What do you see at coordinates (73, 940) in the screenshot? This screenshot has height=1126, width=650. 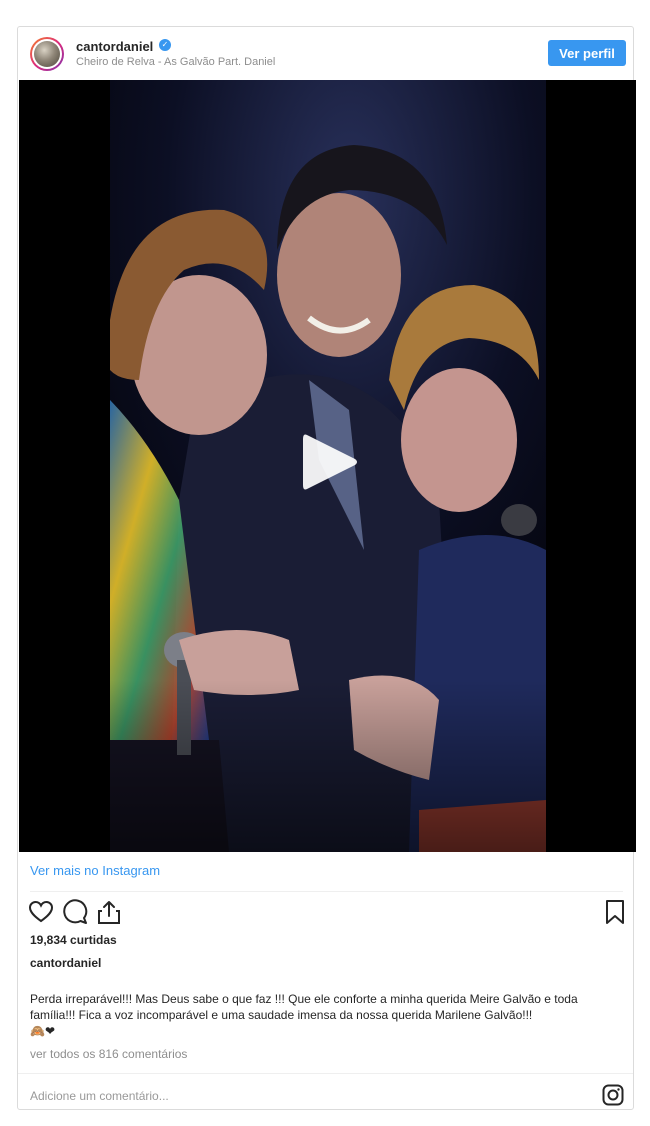 I see `likes-count: 19,834 curtidas` at bounding box center [73, 940].